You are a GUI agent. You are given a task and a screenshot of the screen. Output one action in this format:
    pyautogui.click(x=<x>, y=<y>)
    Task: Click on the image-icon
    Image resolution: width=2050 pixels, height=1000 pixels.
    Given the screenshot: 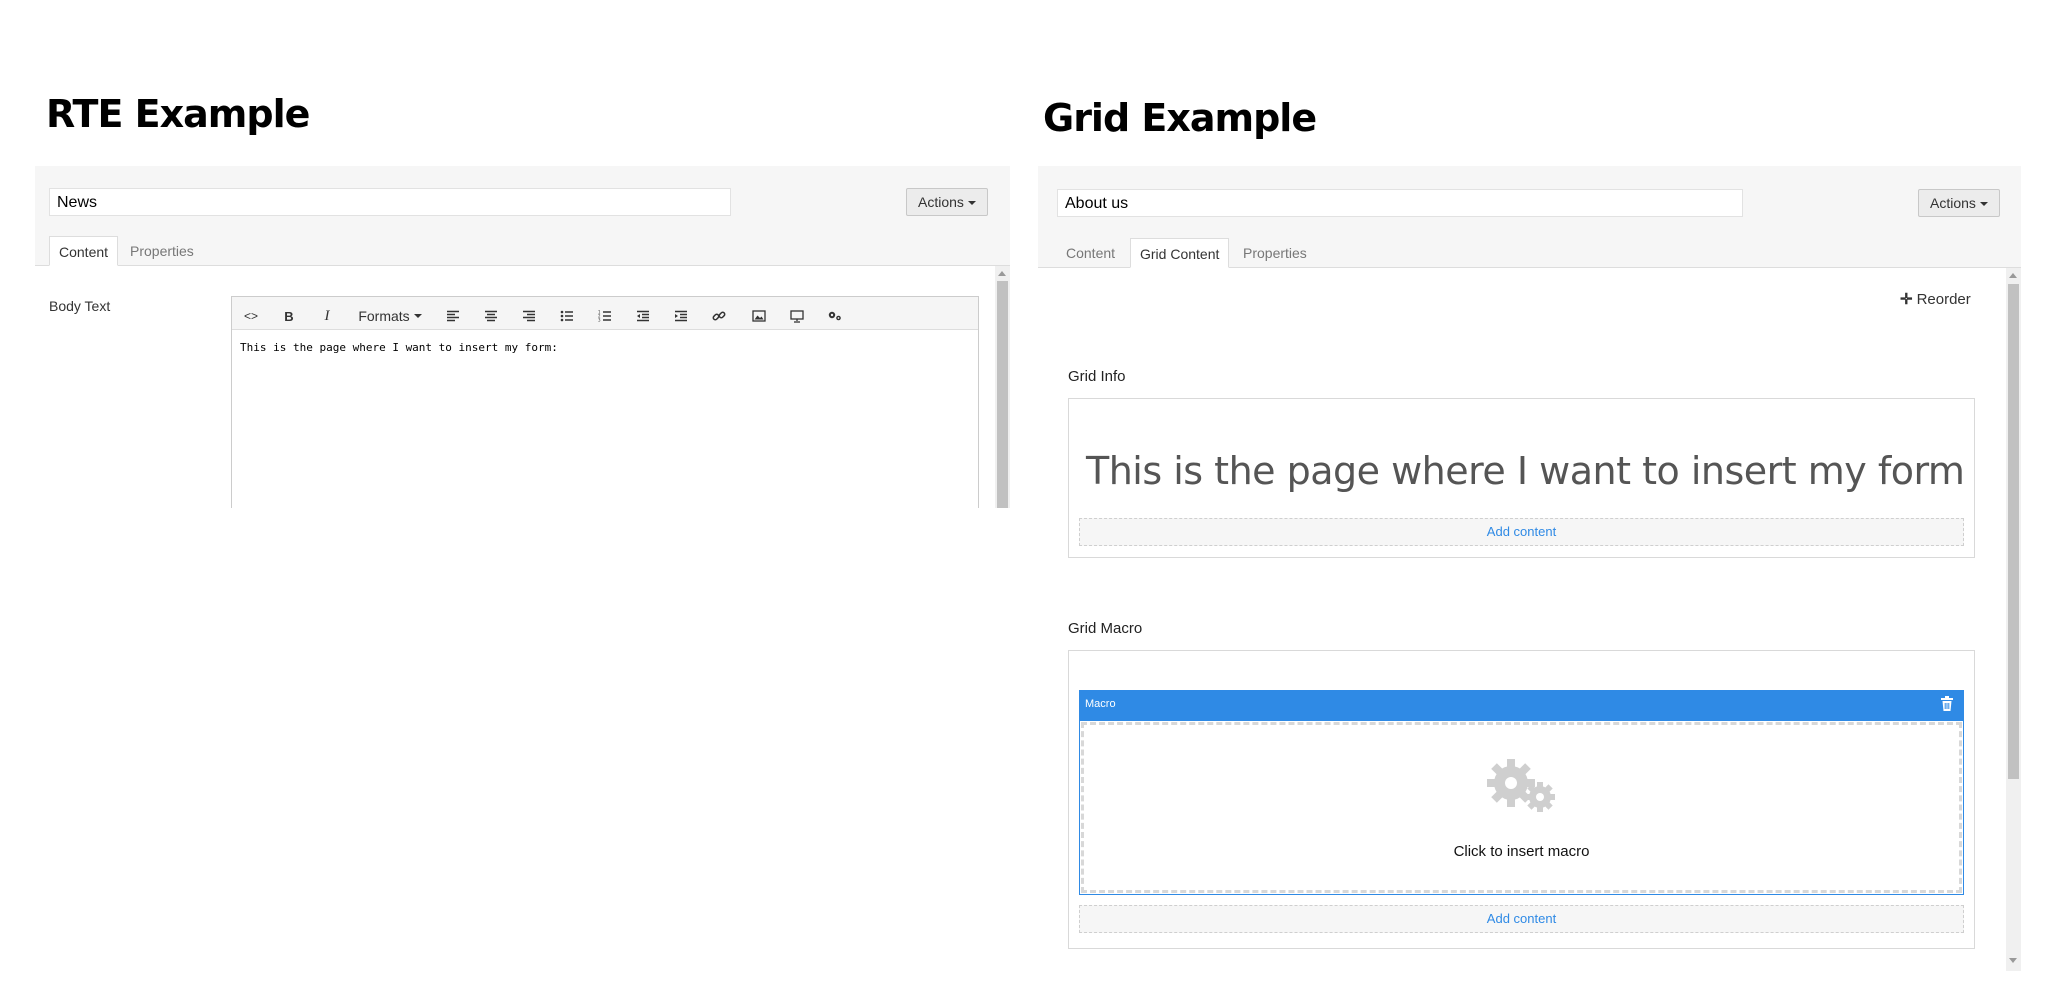 What is the action you would take?
    pyautogui.click(x=759, y=316)
    